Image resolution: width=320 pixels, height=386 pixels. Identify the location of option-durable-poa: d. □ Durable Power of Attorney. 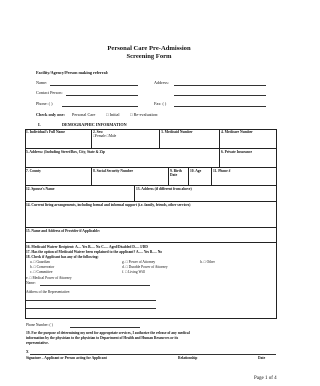
(145, 267).